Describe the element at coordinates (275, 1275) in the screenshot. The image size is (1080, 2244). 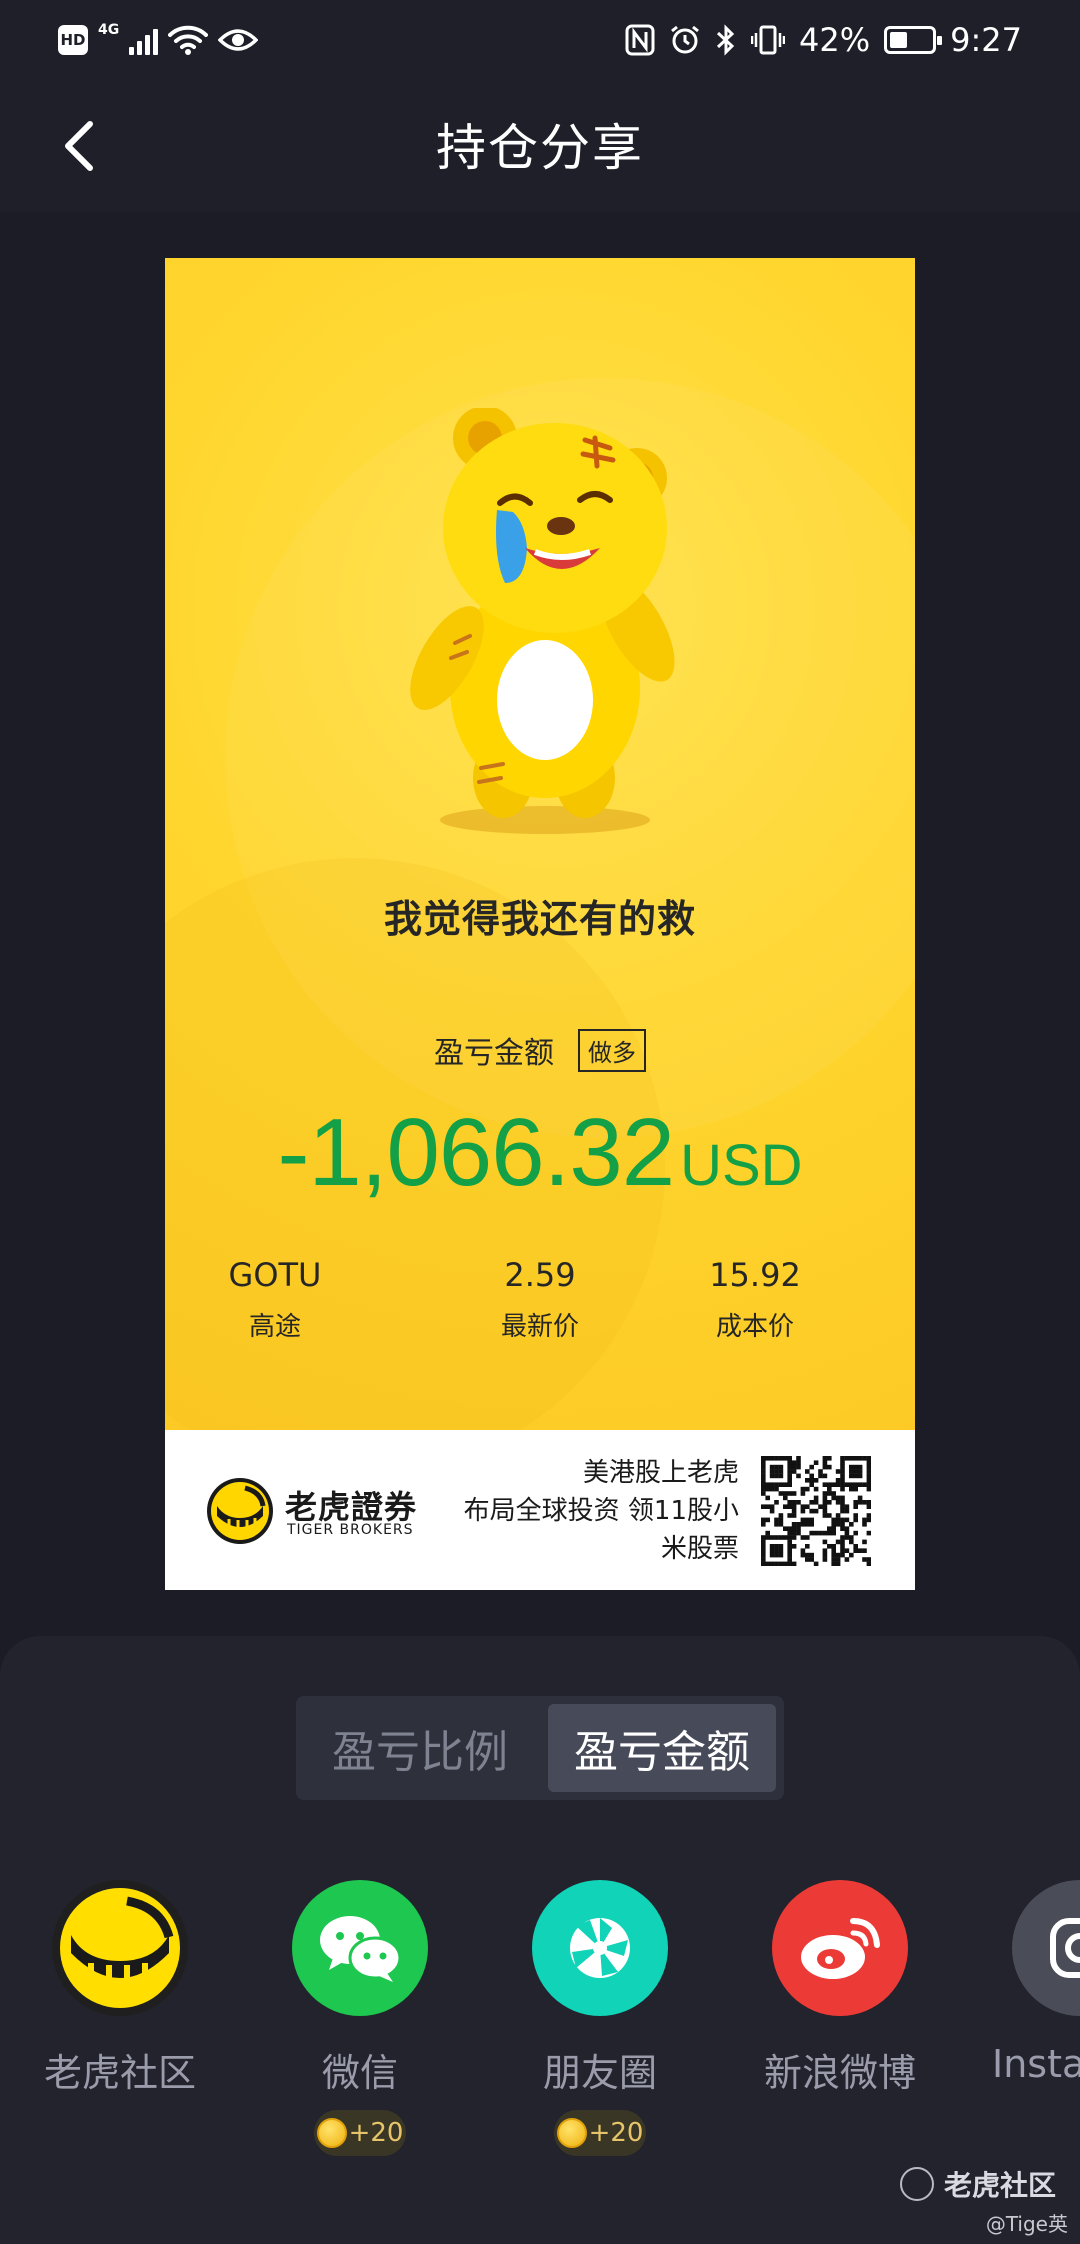
I see `stat-value: GOTU` at that location.